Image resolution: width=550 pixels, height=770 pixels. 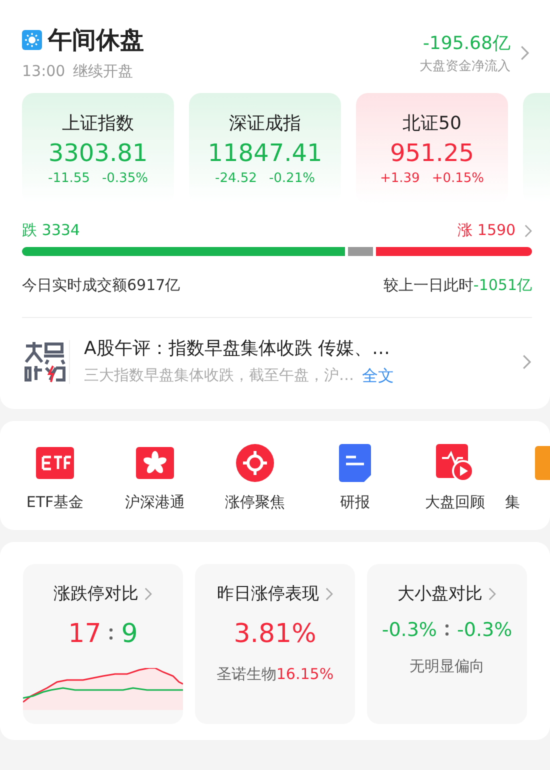 I want to click on shortcut-label: 涨停聚焦, so click(x=255, y=502).